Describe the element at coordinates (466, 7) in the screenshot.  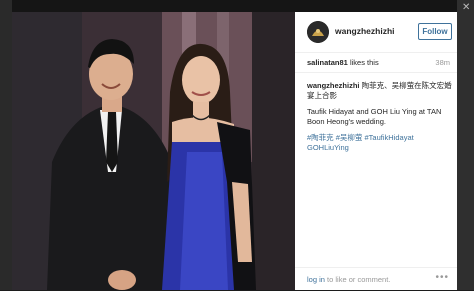
I see `close-icon: ✕` at that location.